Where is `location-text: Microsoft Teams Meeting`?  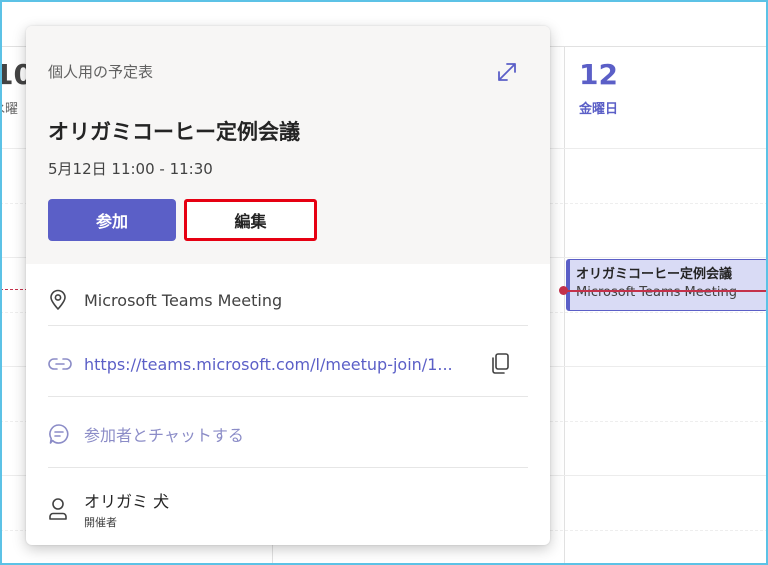 location-text: Microsoft Teams Meeting is located at coordinates (183, 300).